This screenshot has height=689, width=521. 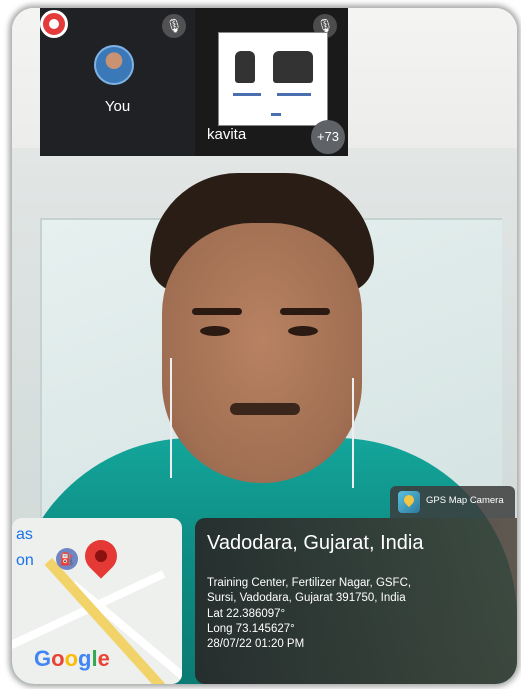 What do you see at coordinates (171, 418) in the screenshot?
I see `earphone-wire-left` at bounding box center [171, 418].